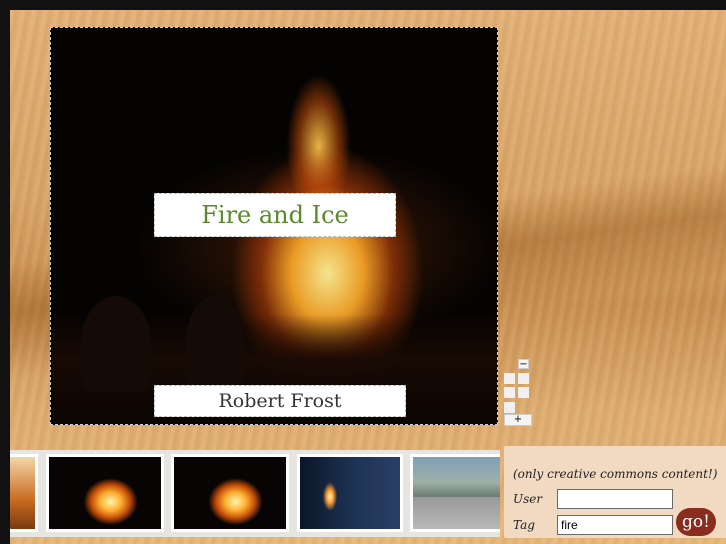 The image size is (726, 544). What do you see at coordinates (528, 499) in the screenshot?
I see `user-label: User` at bounding box center [528, 499].